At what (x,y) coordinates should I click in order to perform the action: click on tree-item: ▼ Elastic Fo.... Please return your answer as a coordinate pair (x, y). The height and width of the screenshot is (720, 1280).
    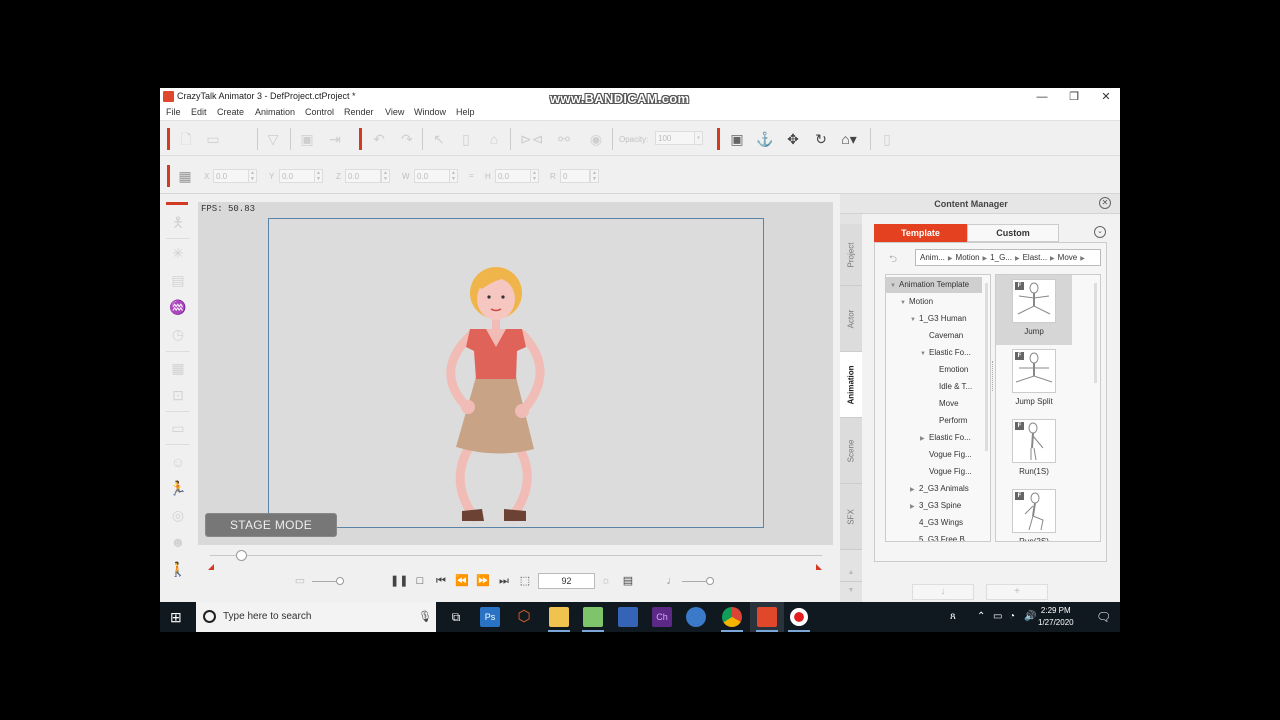
    Looking at the image, I should click on (934, 353).